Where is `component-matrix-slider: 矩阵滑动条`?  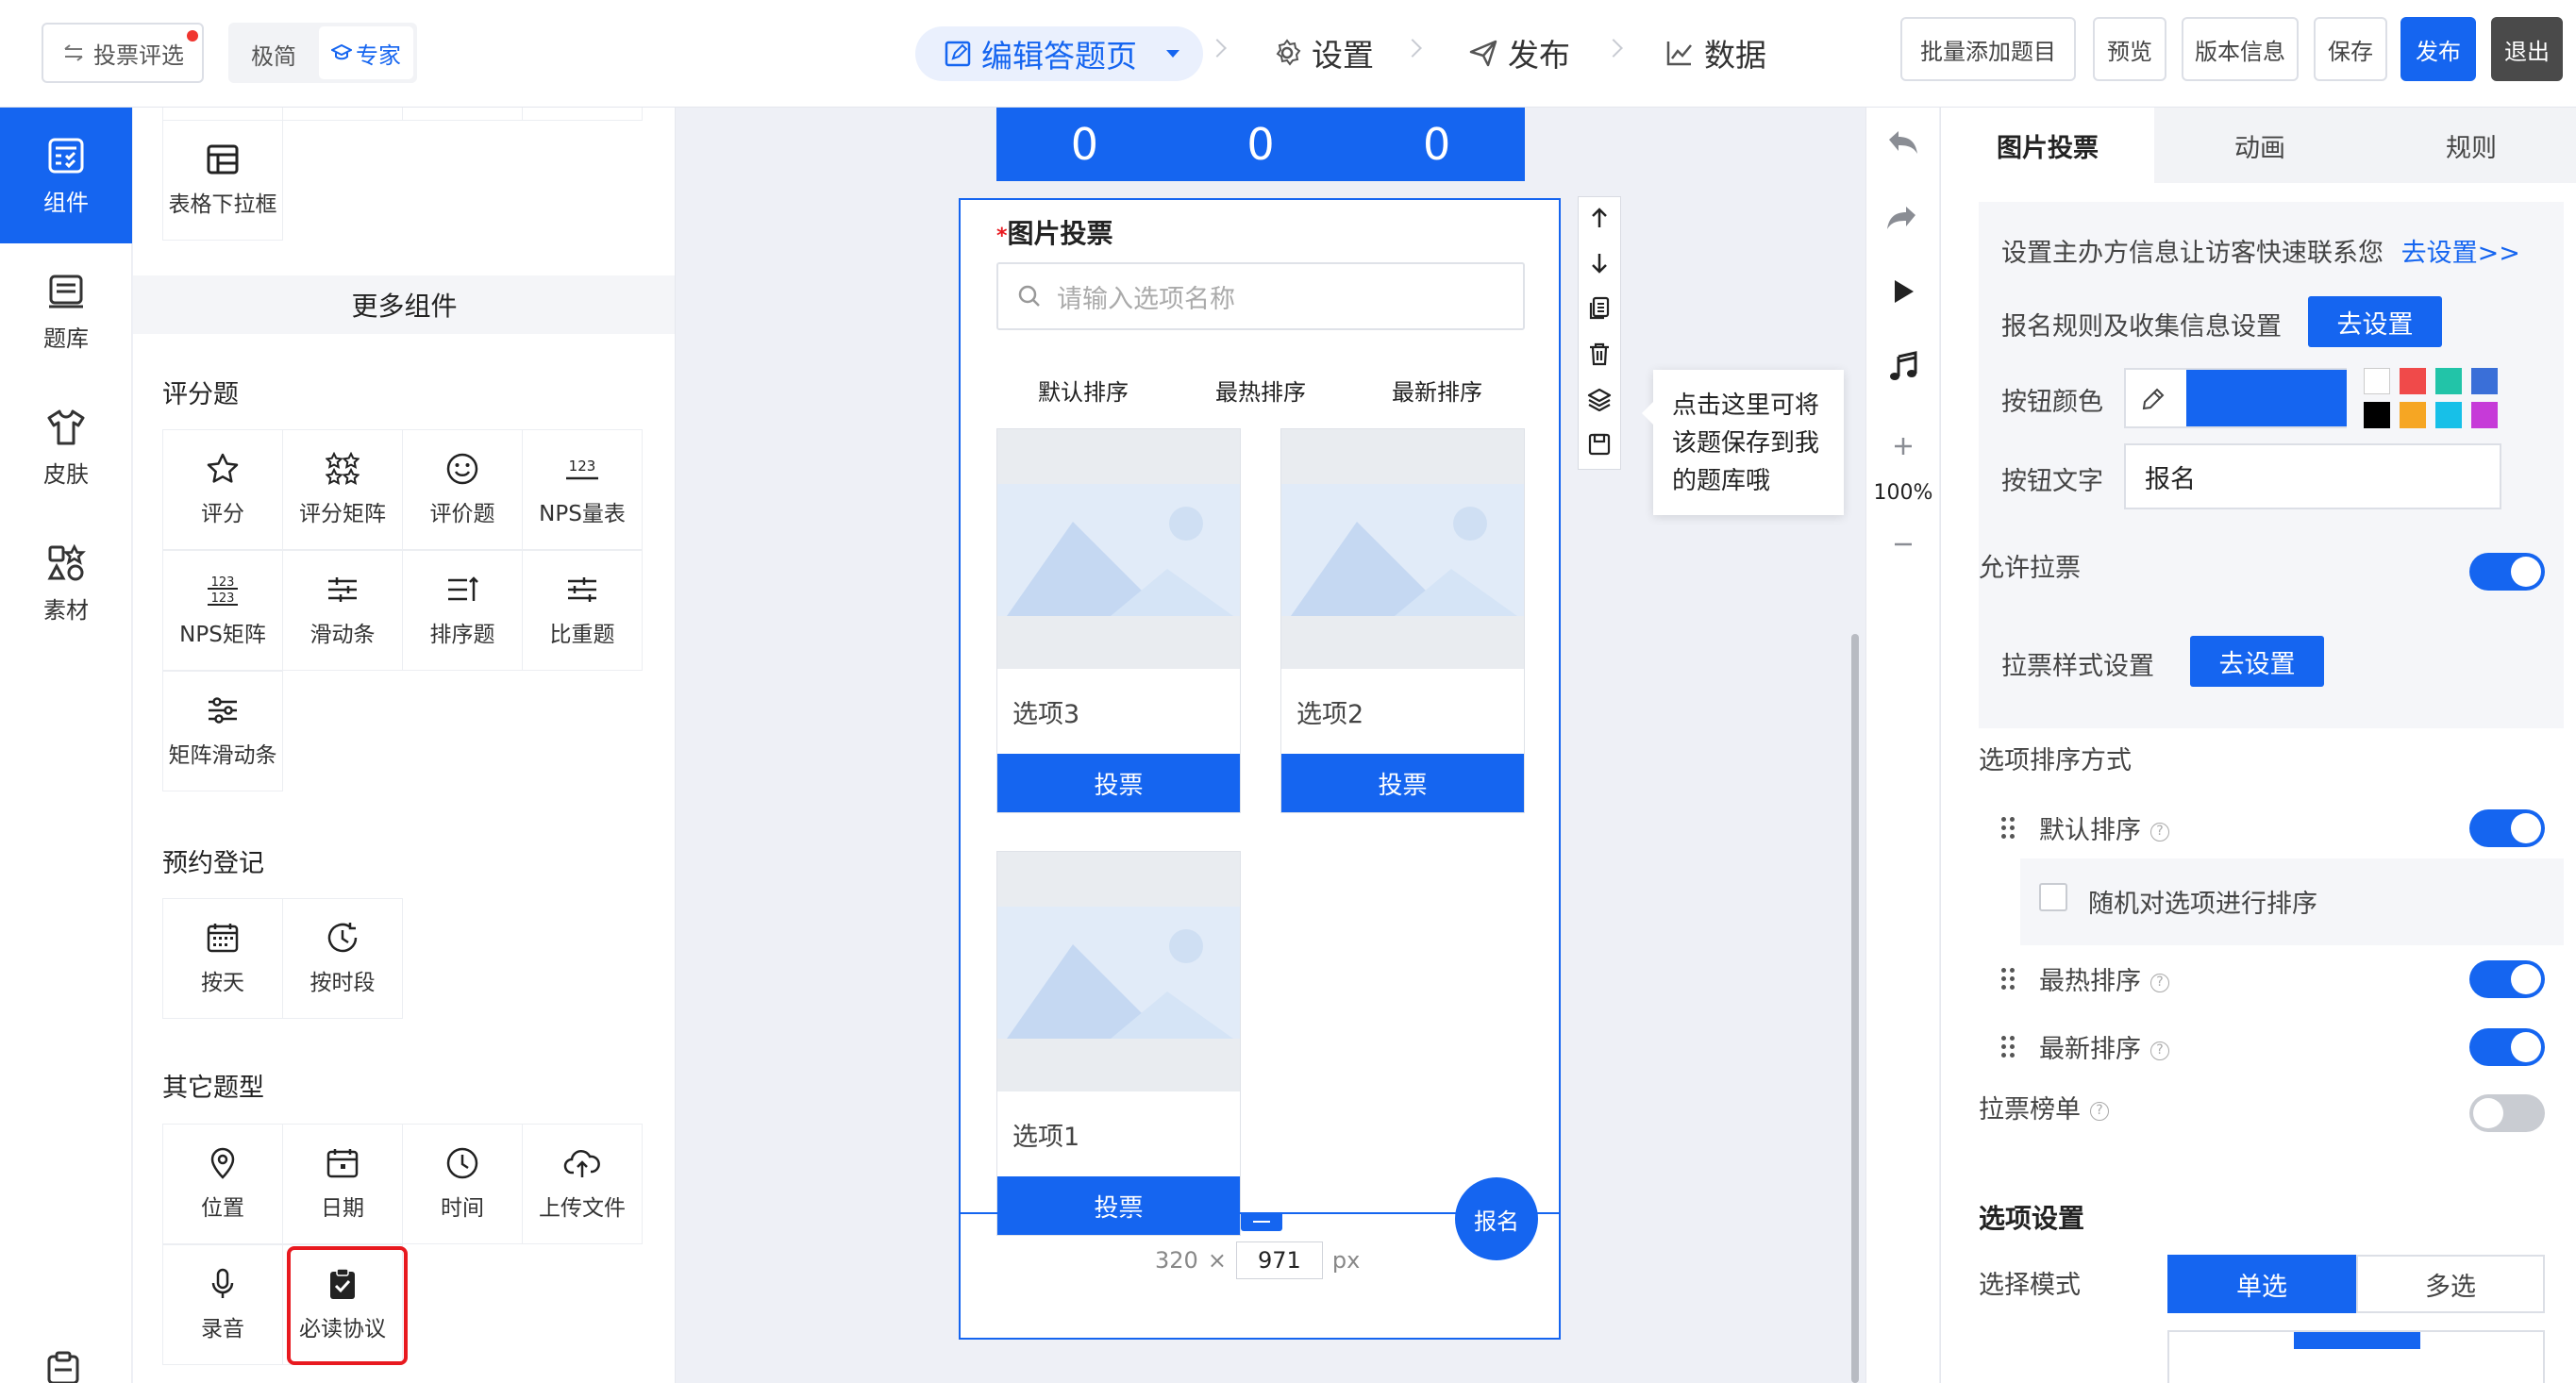 component-matrix-slider: 矩阵滑动条 is located at coordinates (222, 731).